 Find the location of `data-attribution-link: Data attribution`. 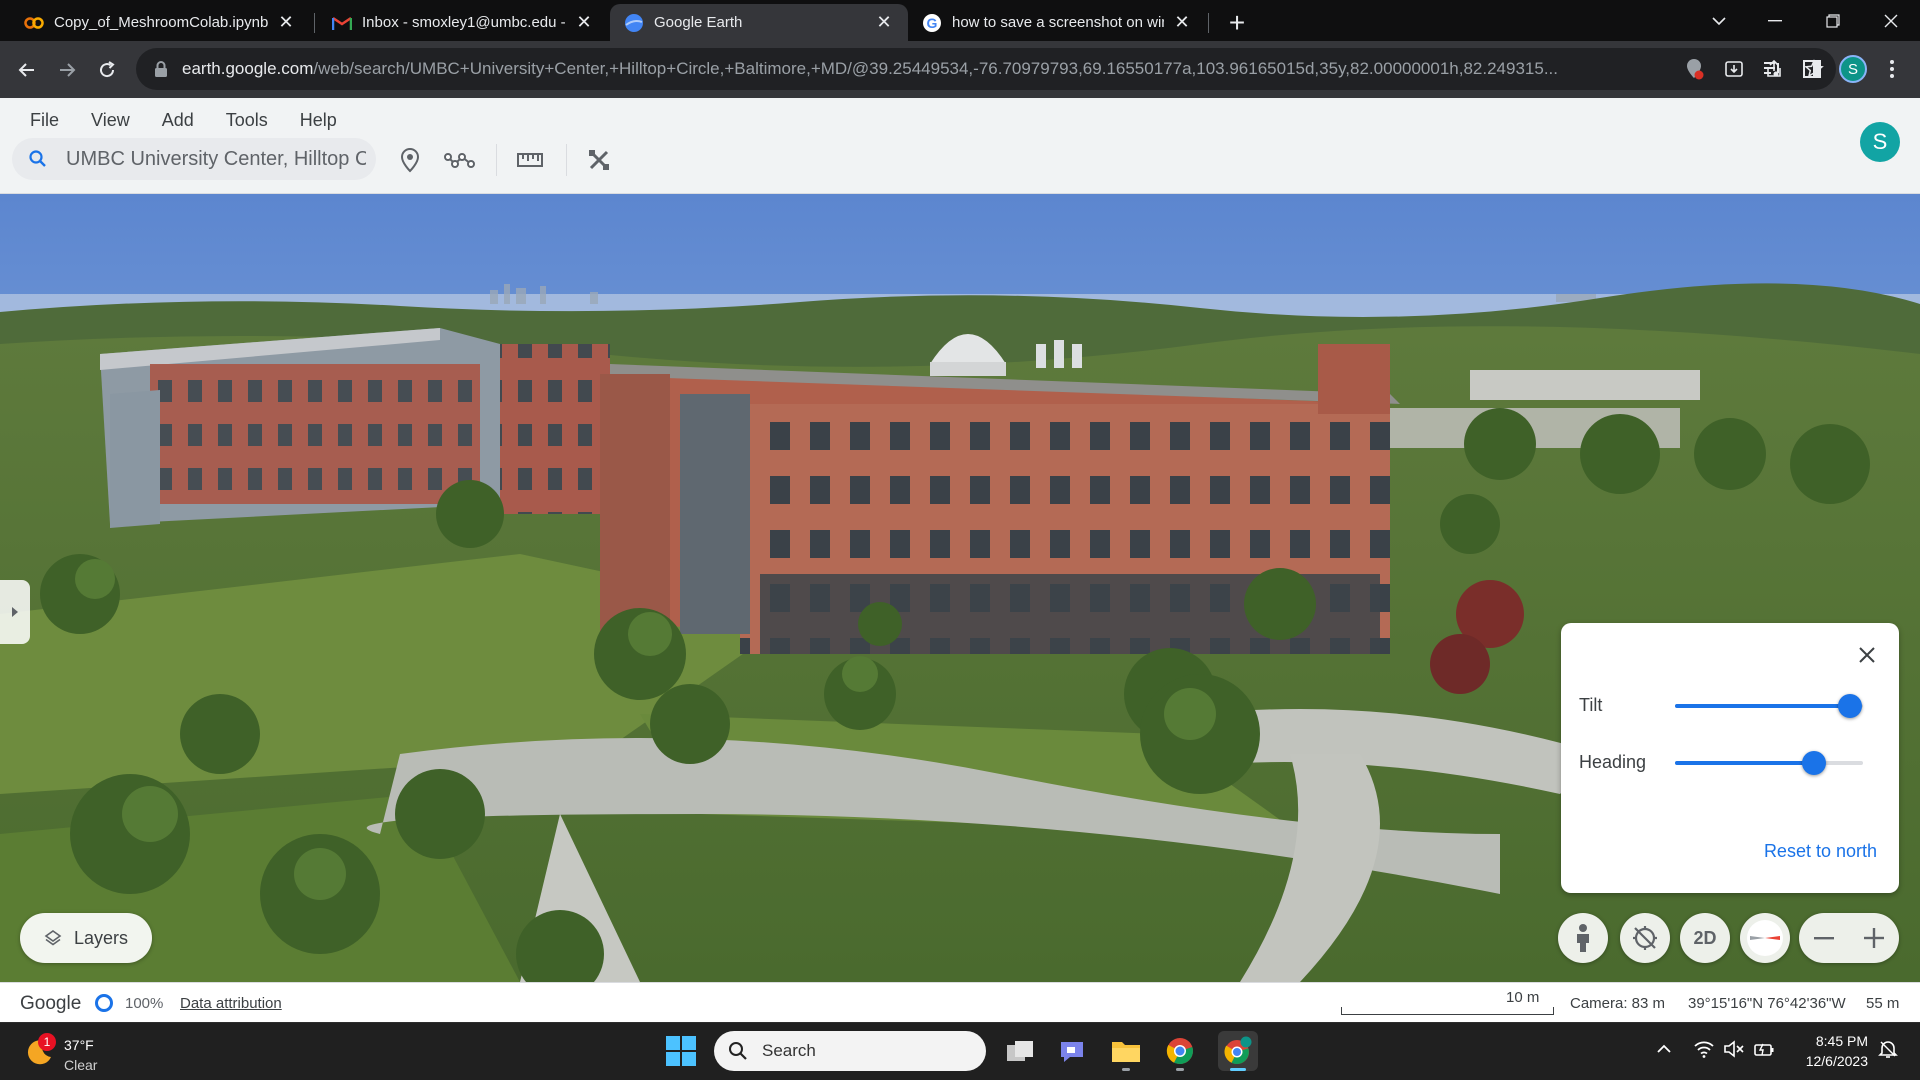

data-attribution-link: Data attribution is located at coordinates (231, 1003).